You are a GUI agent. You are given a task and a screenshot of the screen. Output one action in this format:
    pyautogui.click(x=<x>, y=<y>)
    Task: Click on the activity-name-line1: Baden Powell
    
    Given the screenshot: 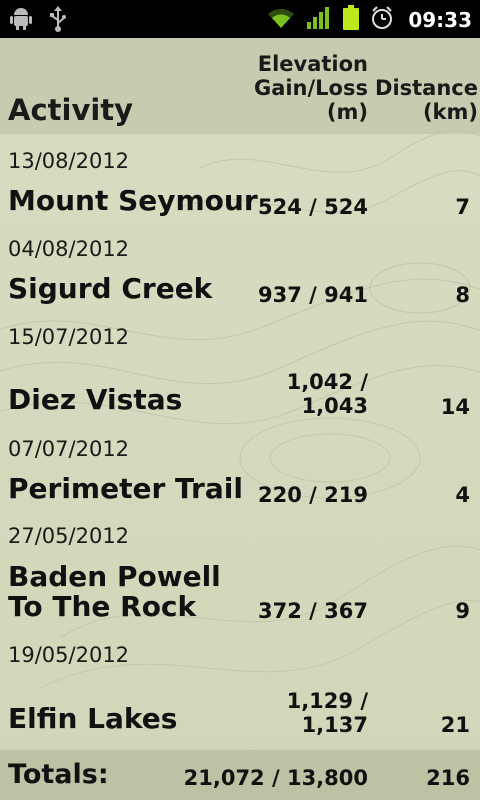 What is the action you would take?
    pyautogui.click(x=114, y=576)
    